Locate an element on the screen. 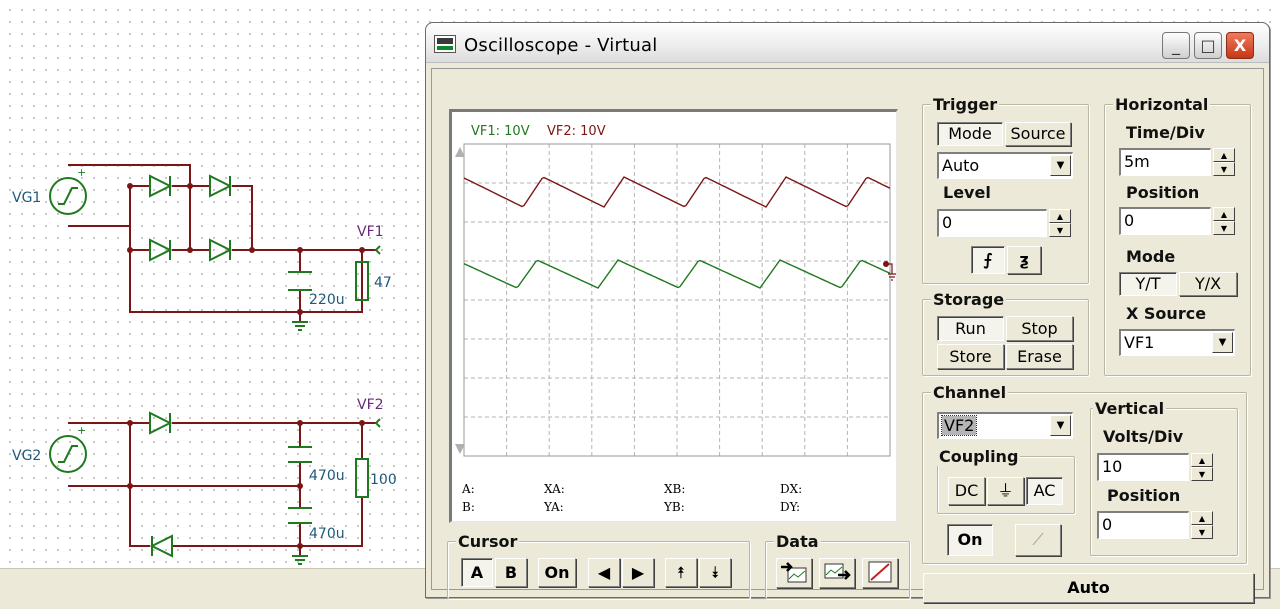 Image resolution: width=1280 pixels, height=609 pixels. store-button: Store is located at coordinates (970, 356).